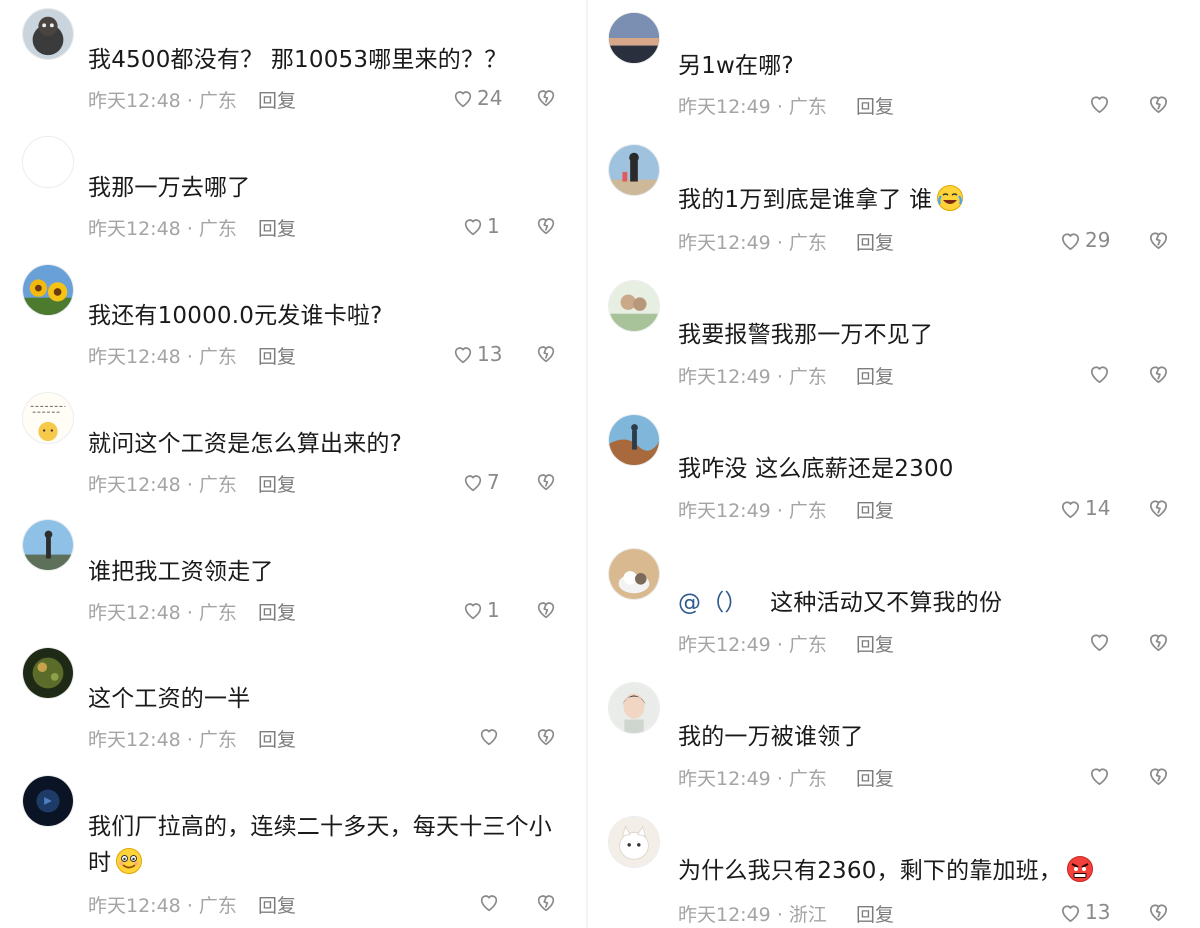 The width and height of the screenshot is (1200, 928). Describe the element at coordinates (713, 603) in the screenshot. I see `user-mention-link: @（）` at that location.